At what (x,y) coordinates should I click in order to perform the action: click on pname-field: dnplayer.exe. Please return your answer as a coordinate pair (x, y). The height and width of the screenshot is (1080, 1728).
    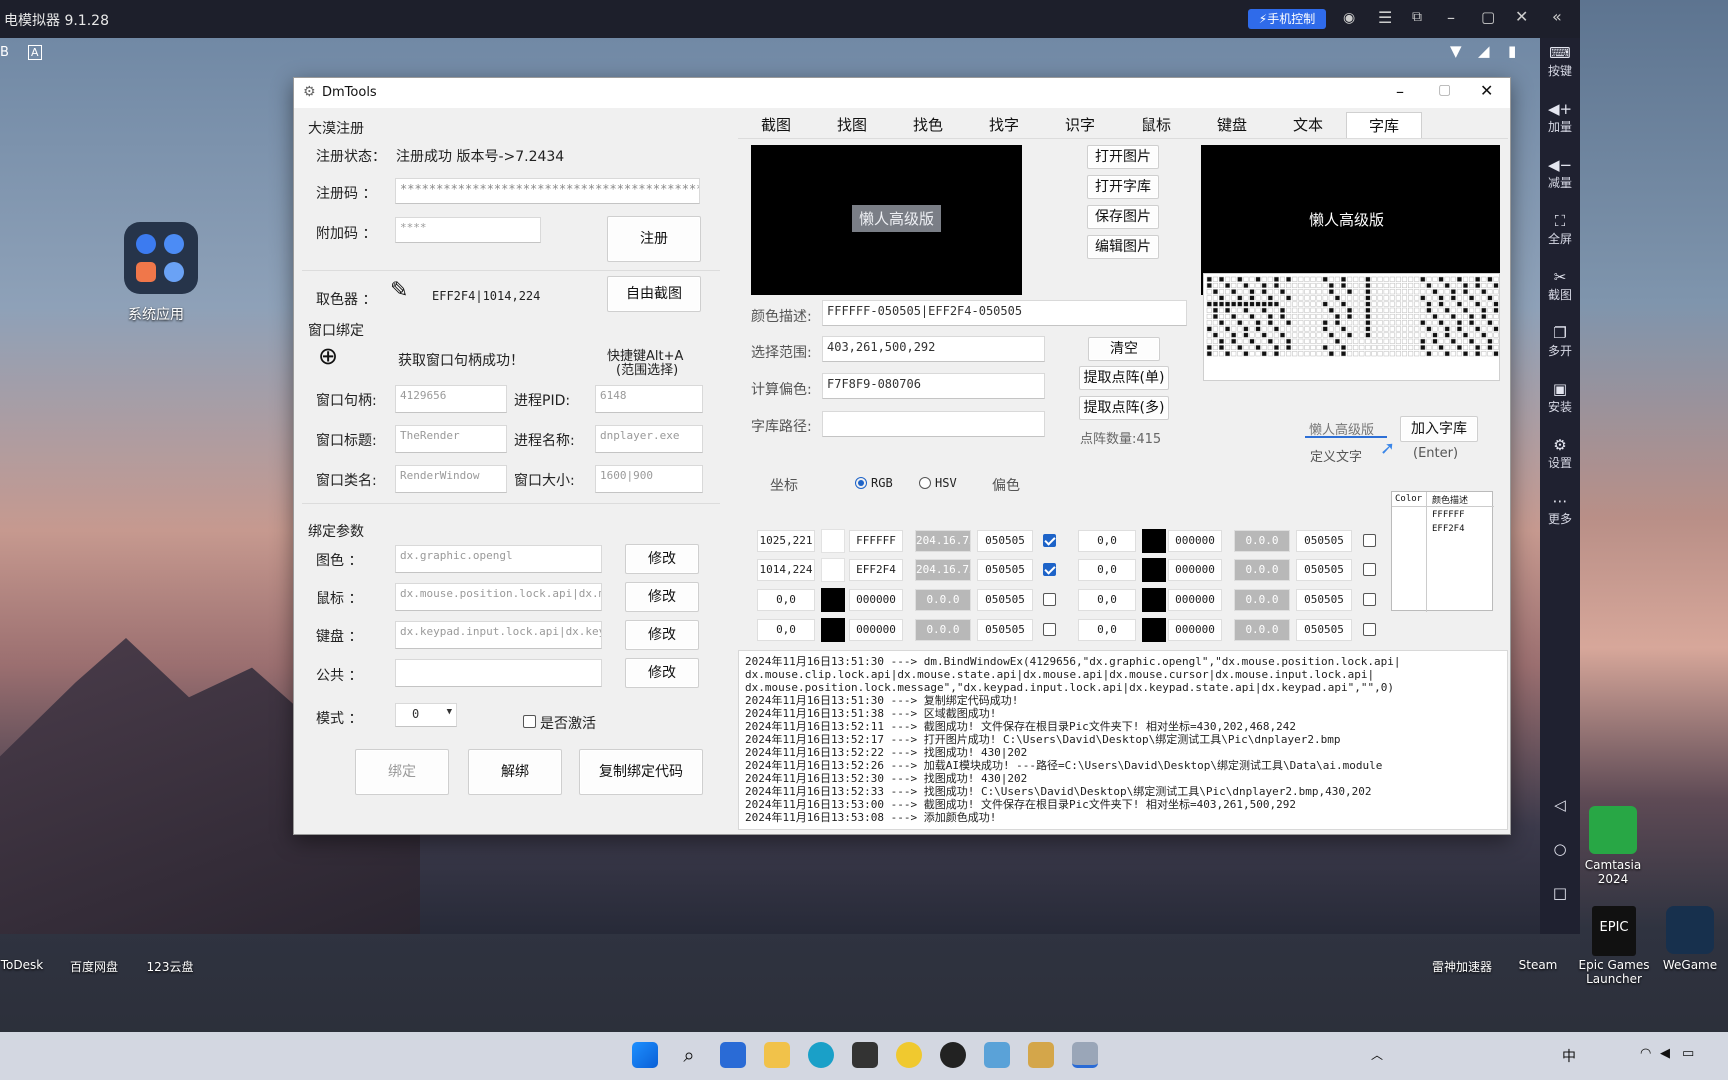
    Looking at the image, I should click on (649, 439).